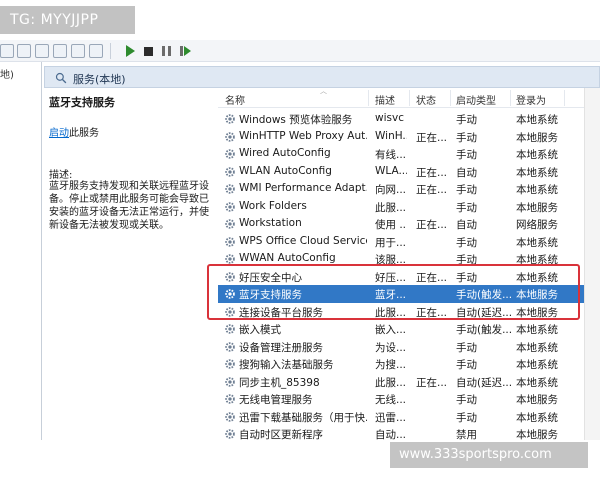 The image size is (600, 480). I want to click on export-list-button, so click(60, 51).